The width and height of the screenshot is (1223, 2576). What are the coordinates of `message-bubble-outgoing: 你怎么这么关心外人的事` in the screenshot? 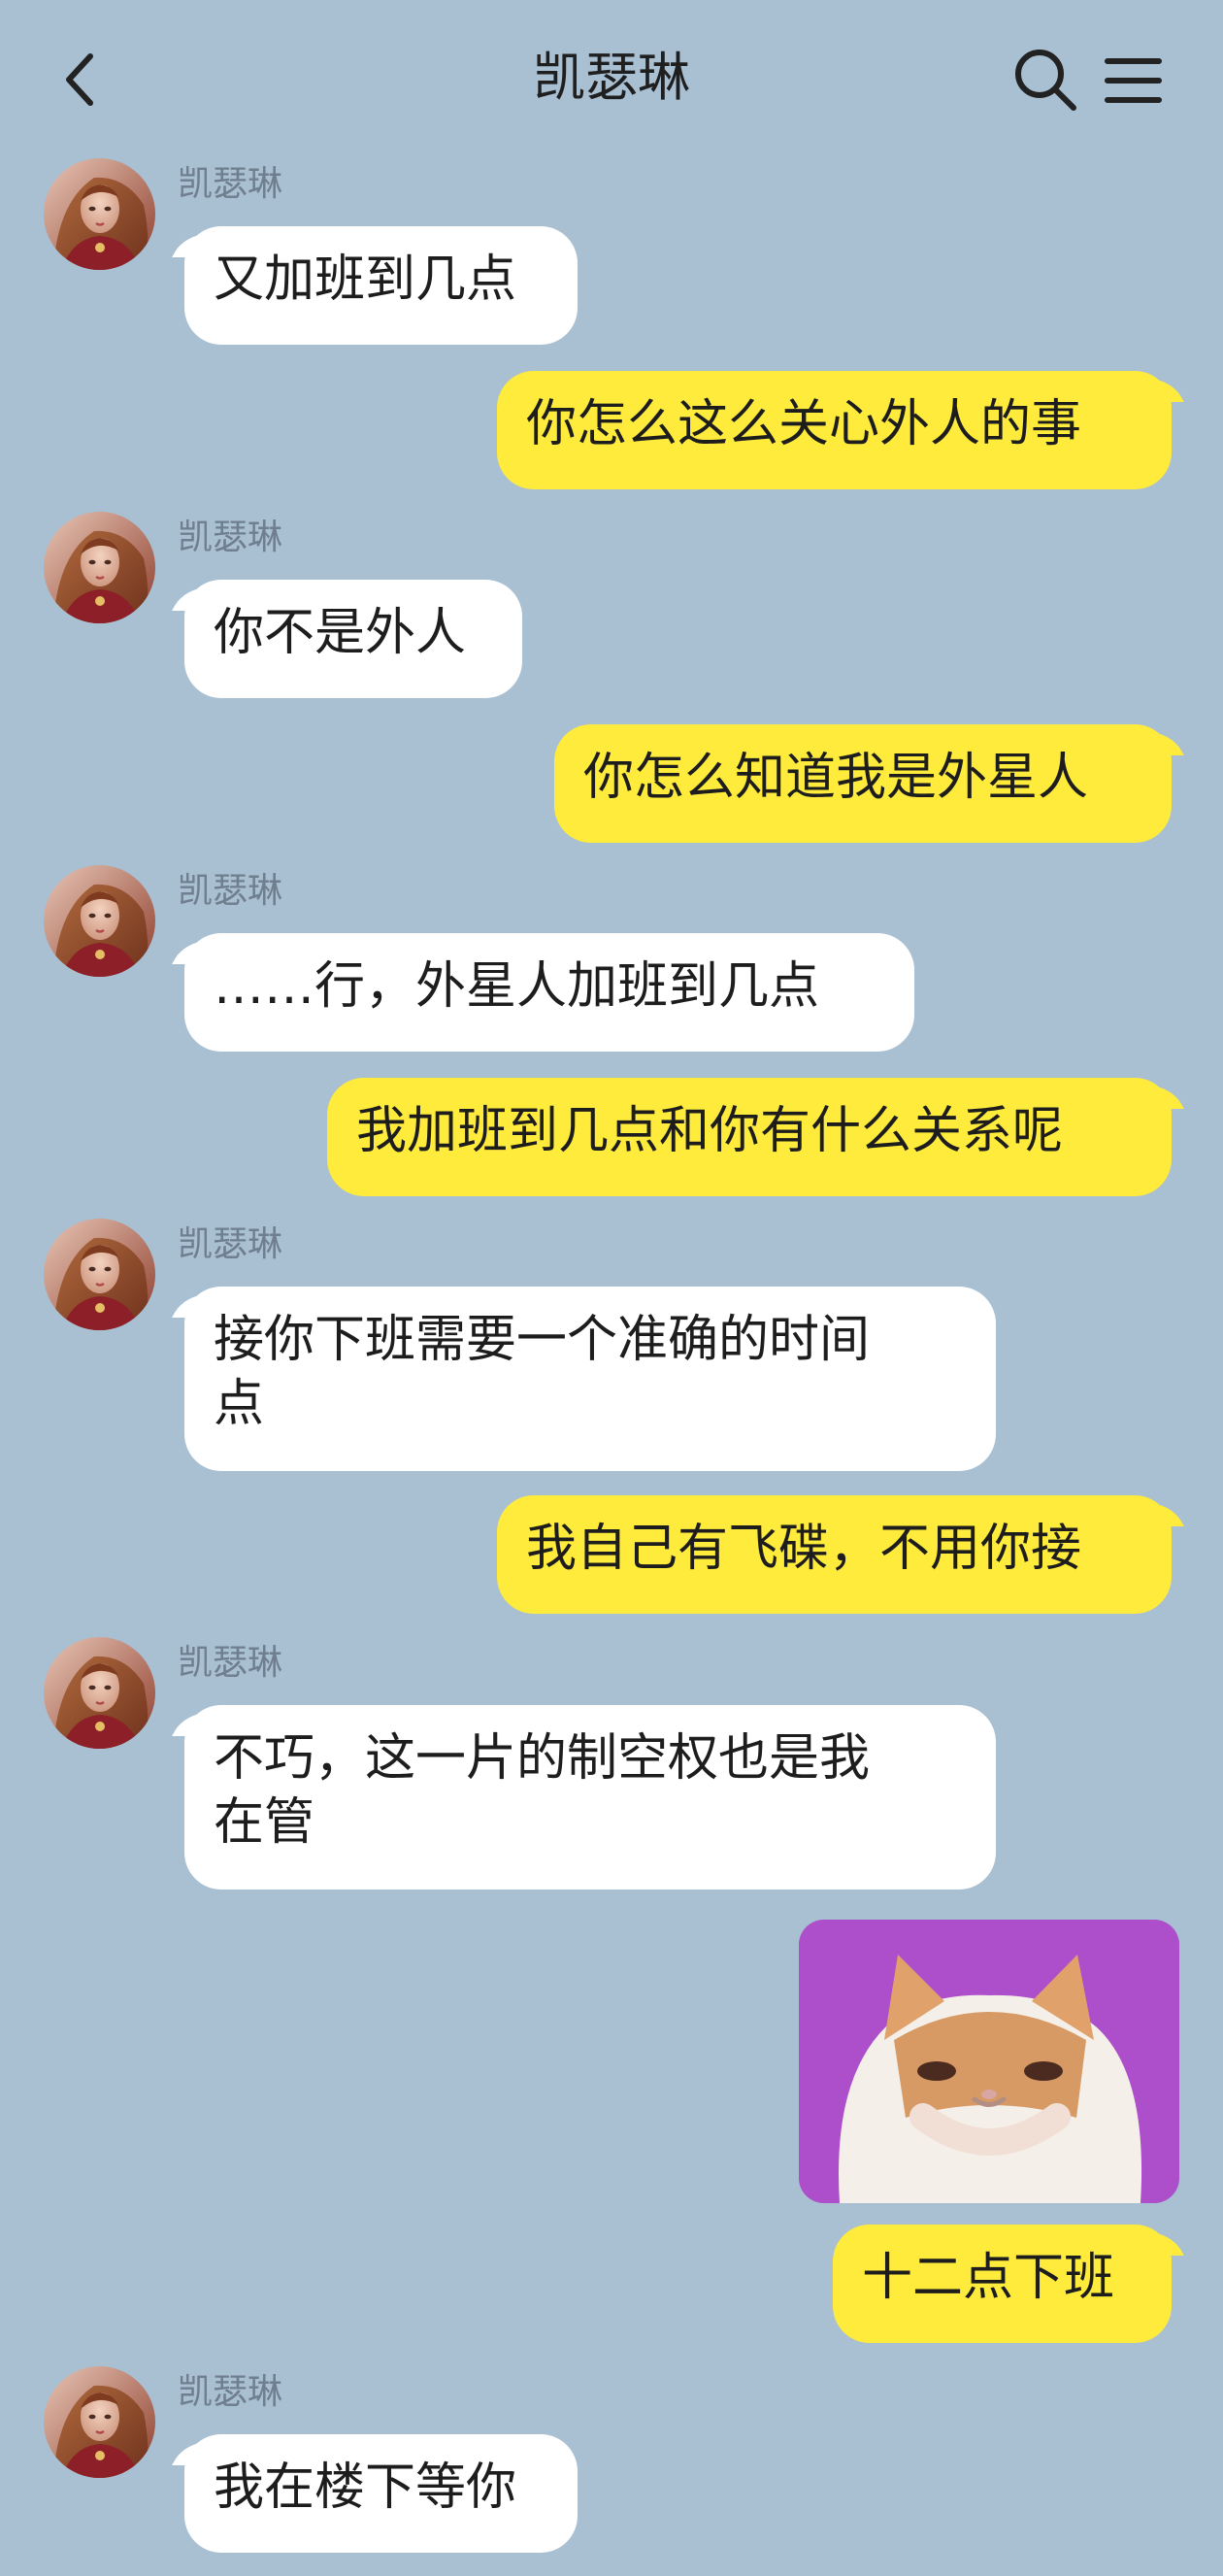 It's located at (834, 430).